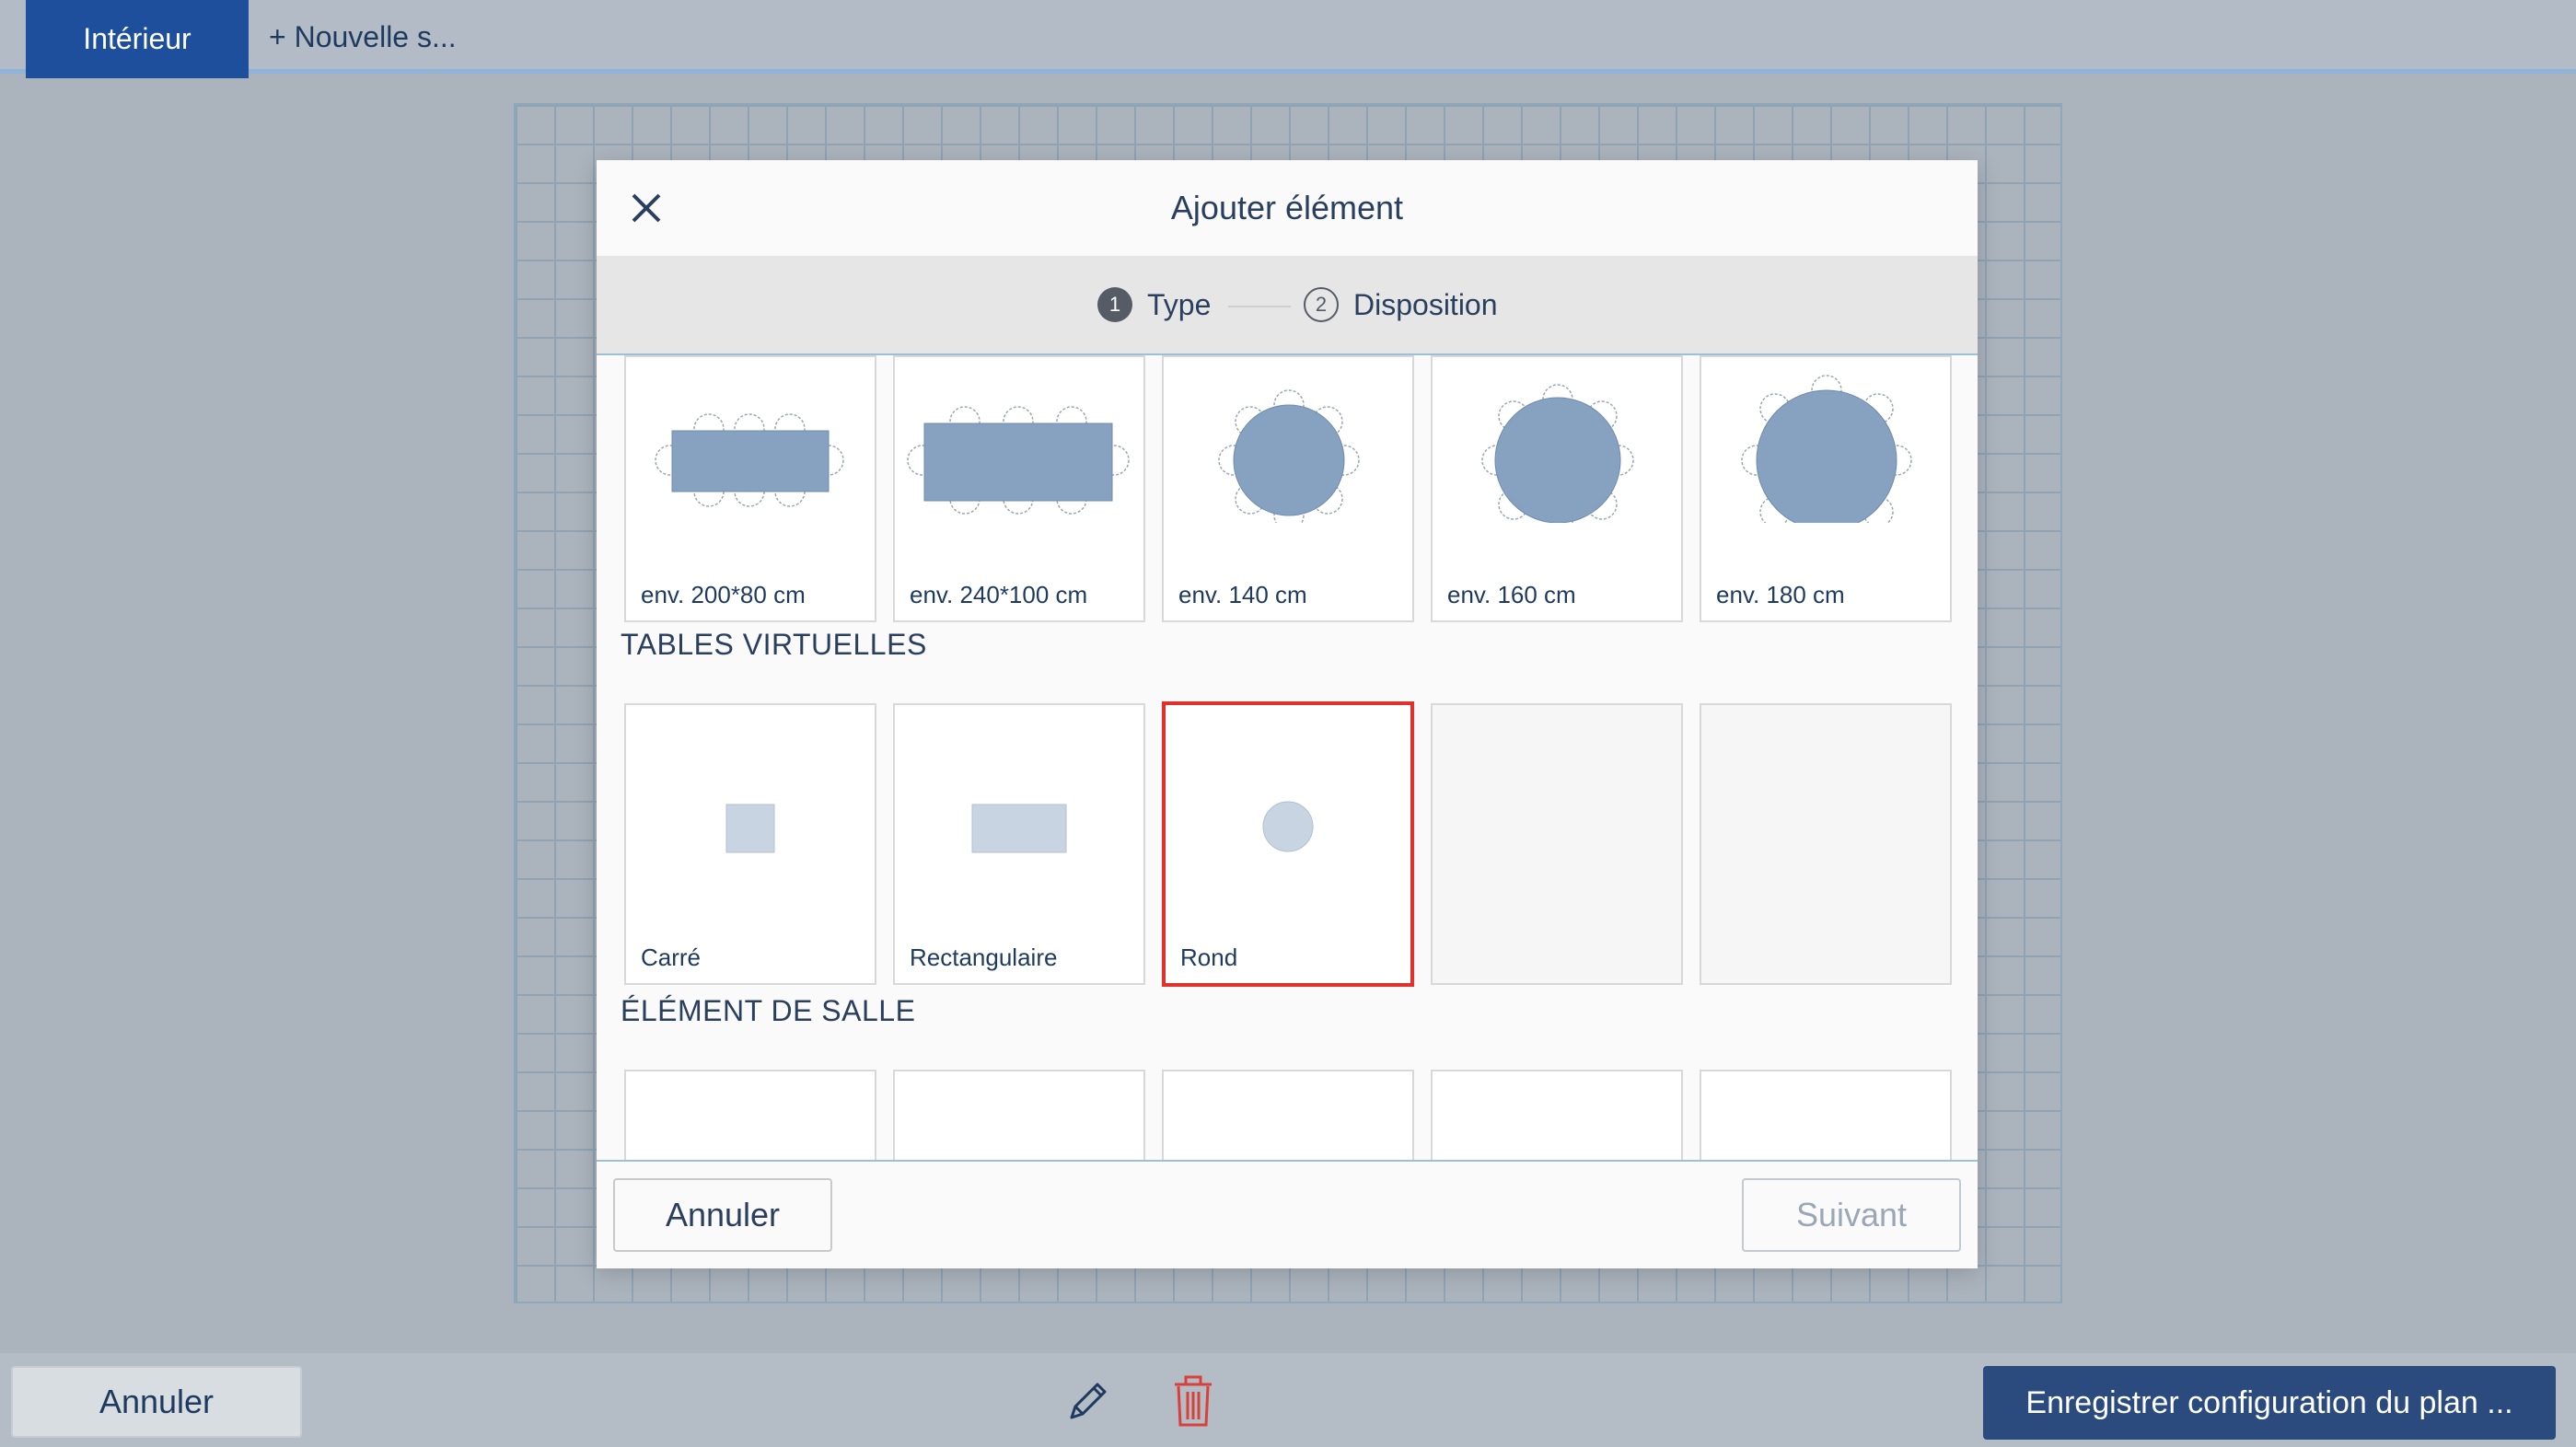 The height and width of the screenshot is (1447, 2576). I want to click on card-label: env. 180 cm, so click(1780, 595).